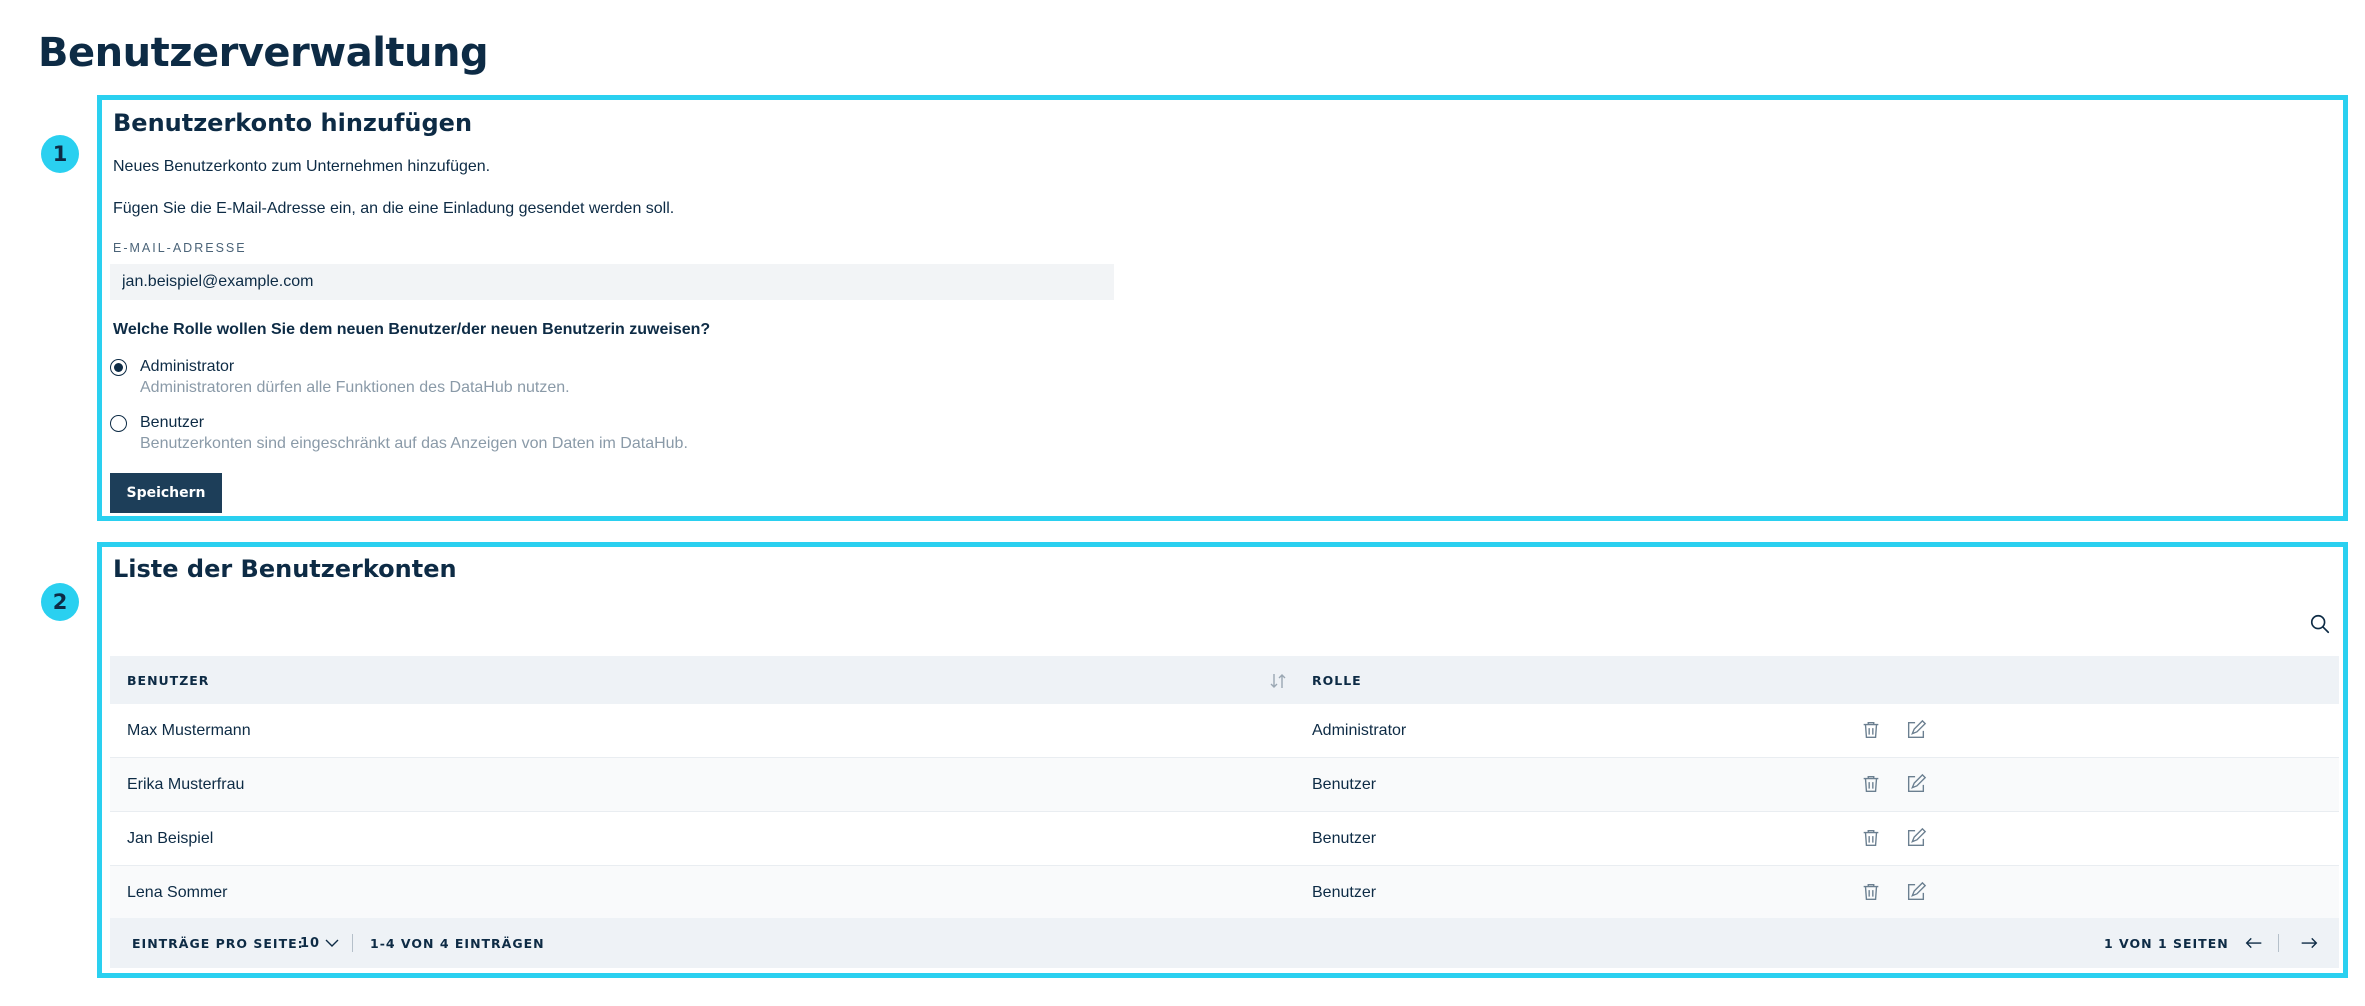 This screenshot has height=1006, width=2365. I want to click on role-label-administrator: Administrator, so click(187, 366).